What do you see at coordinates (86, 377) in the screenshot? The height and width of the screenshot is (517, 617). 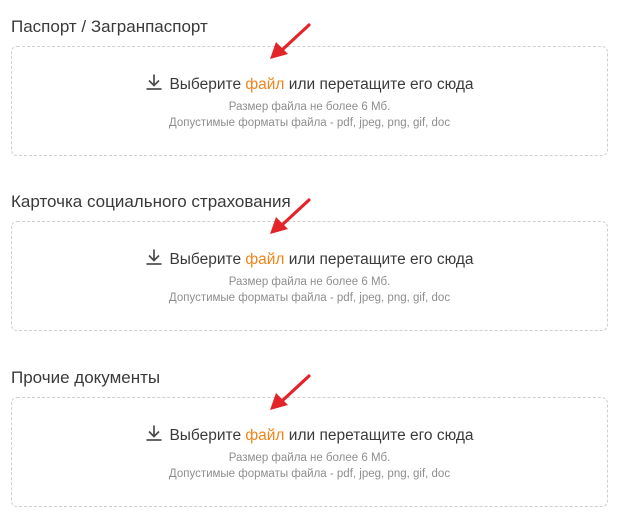 I see `section-title: Прочие документы` at bounding box center [86, 377].